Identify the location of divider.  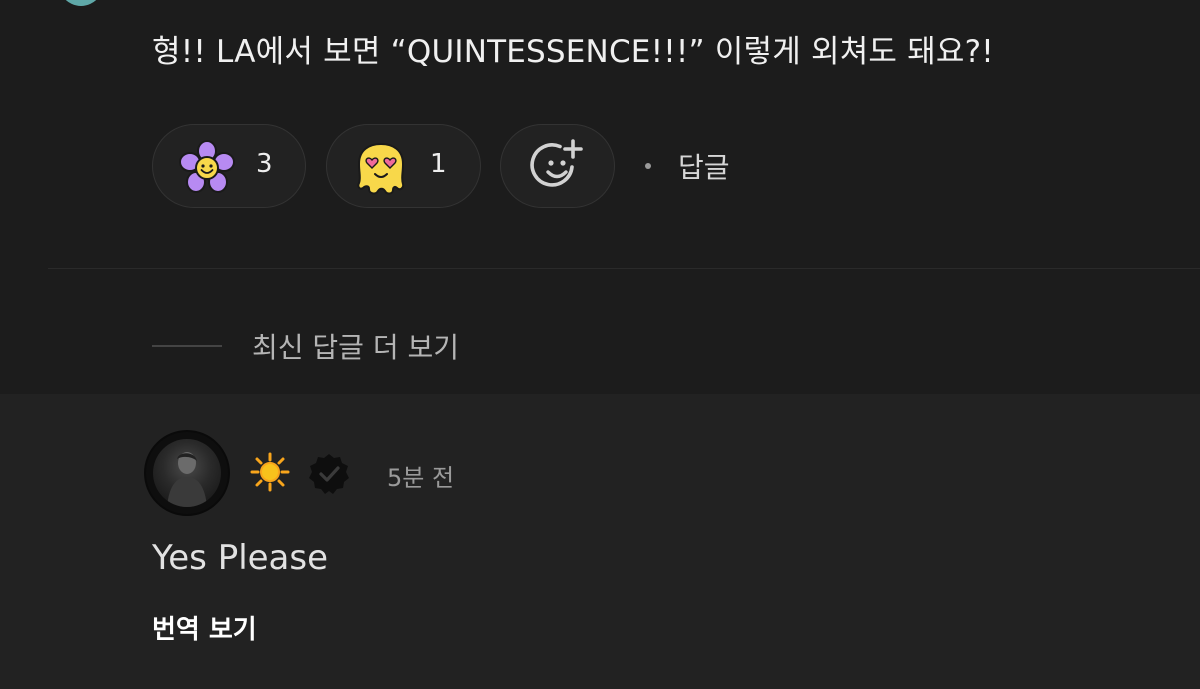
(624, 268).